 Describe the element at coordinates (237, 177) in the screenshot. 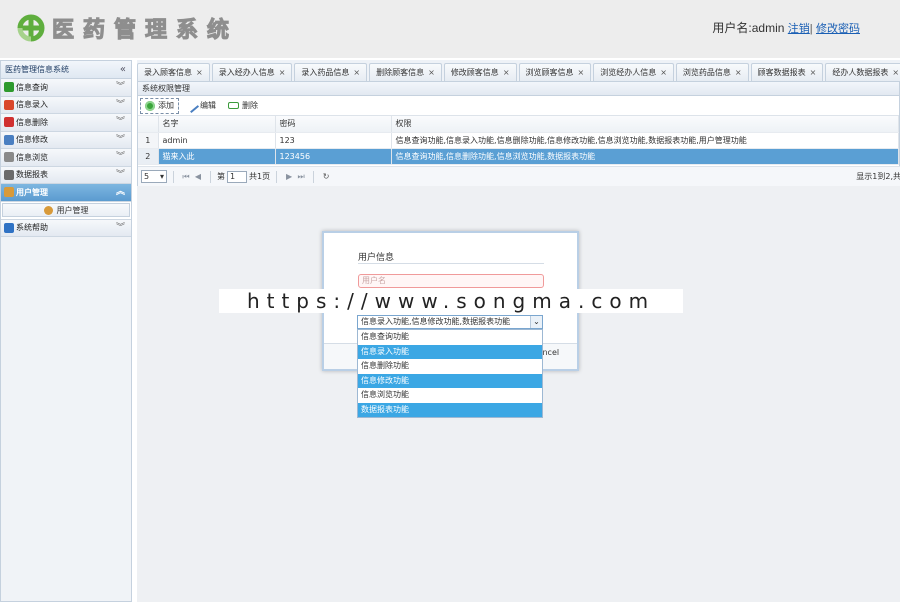

I see `page-number-input: 1` at that location.